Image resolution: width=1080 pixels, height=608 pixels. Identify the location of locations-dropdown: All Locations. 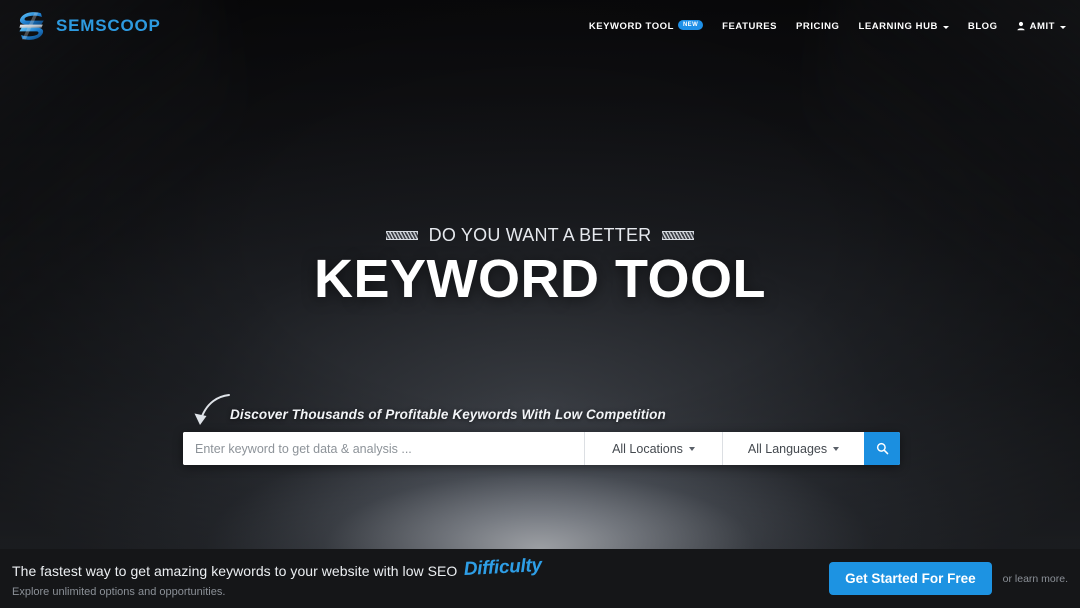
(653, 448).